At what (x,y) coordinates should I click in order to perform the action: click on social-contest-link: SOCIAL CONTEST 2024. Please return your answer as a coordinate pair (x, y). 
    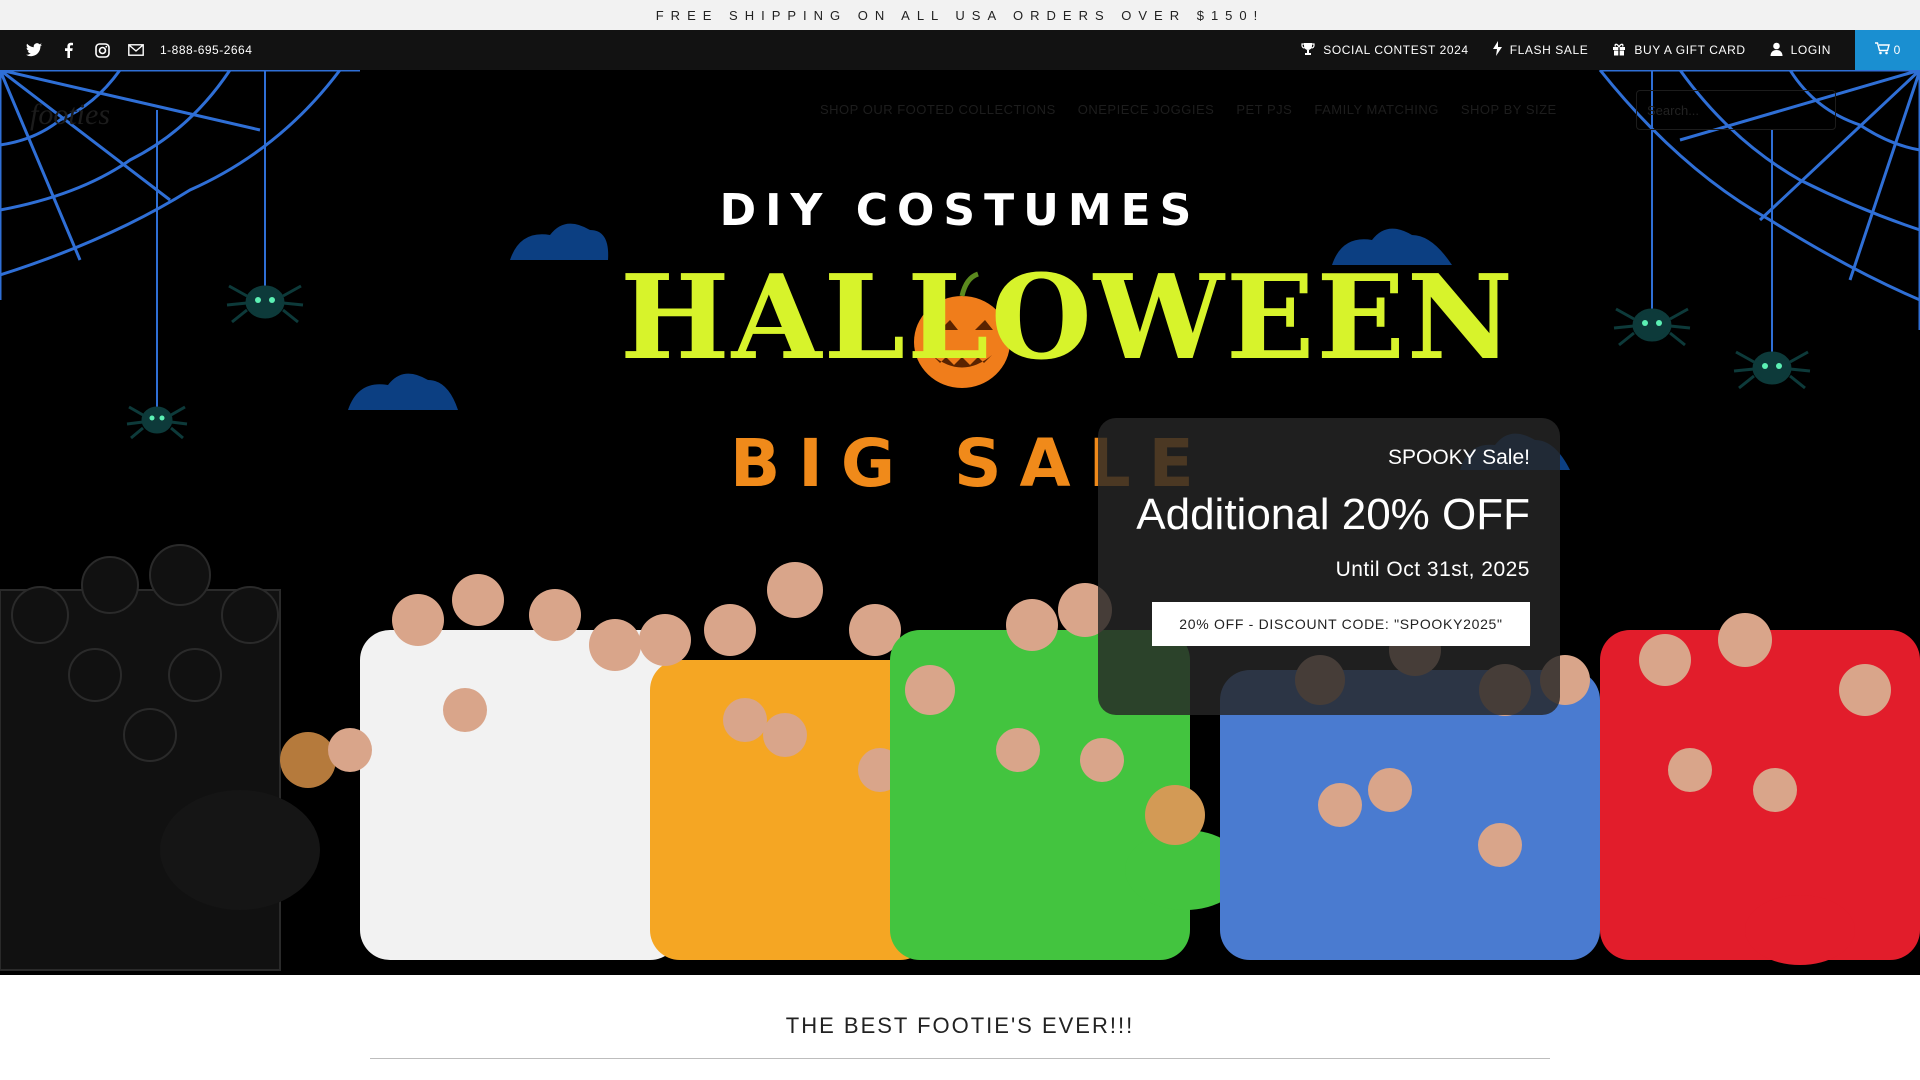
    Looking at the image, I should click on (1384, 50).